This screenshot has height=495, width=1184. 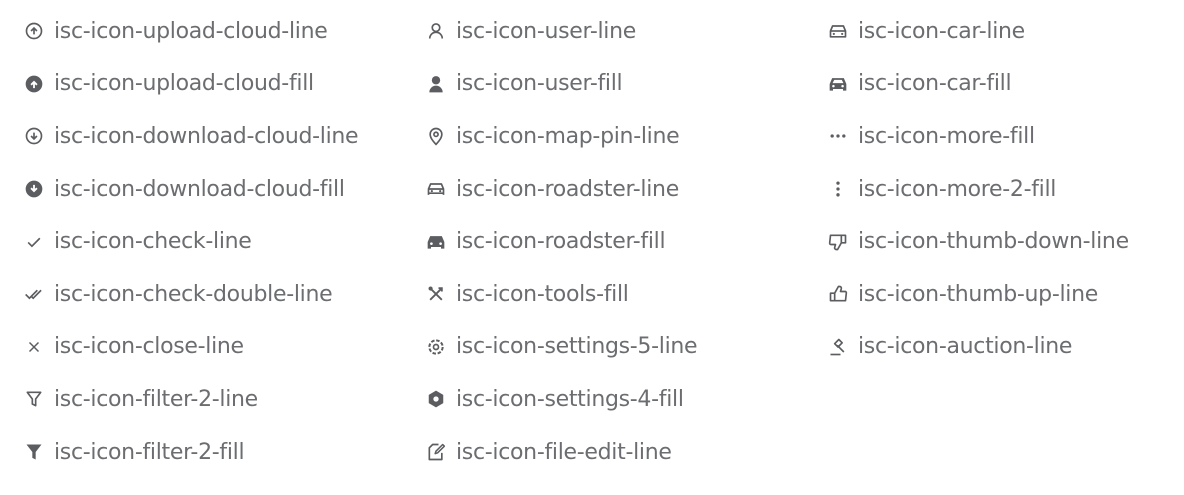 What do you see at coordinates (149, 347) in the screenshot?
I see `icon-label: isc-icon-close-line` at bounding box center [149, 347].